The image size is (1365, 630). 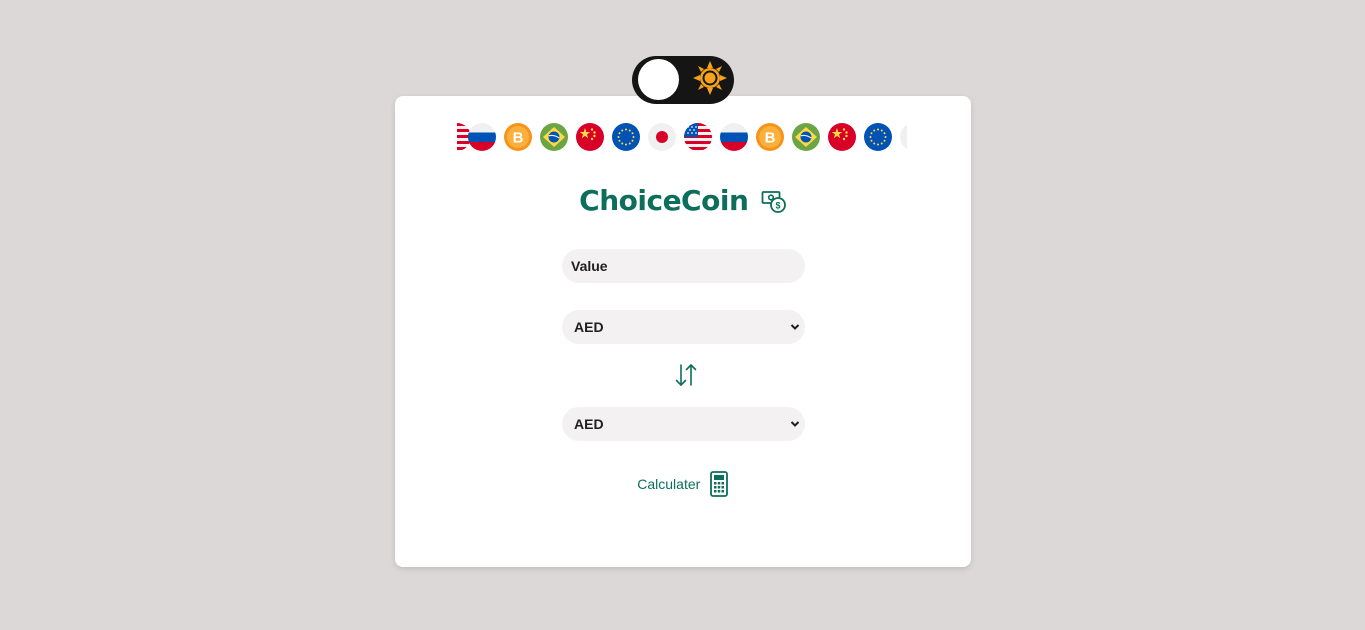 What do you see at coordinates (589, 327) in the screenshot?
I see `from-currency-value: AED` at bounding box center [589, 327].